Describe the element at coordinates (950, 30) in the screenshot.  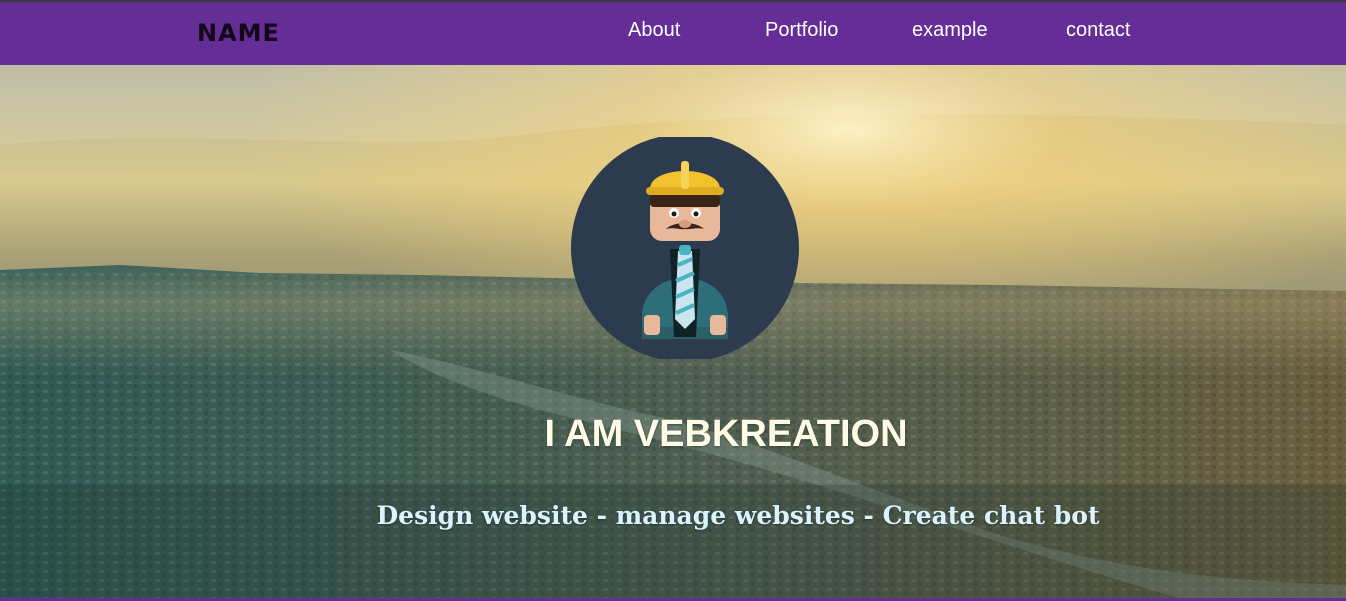
I see `nav-link-example: example` at that location.